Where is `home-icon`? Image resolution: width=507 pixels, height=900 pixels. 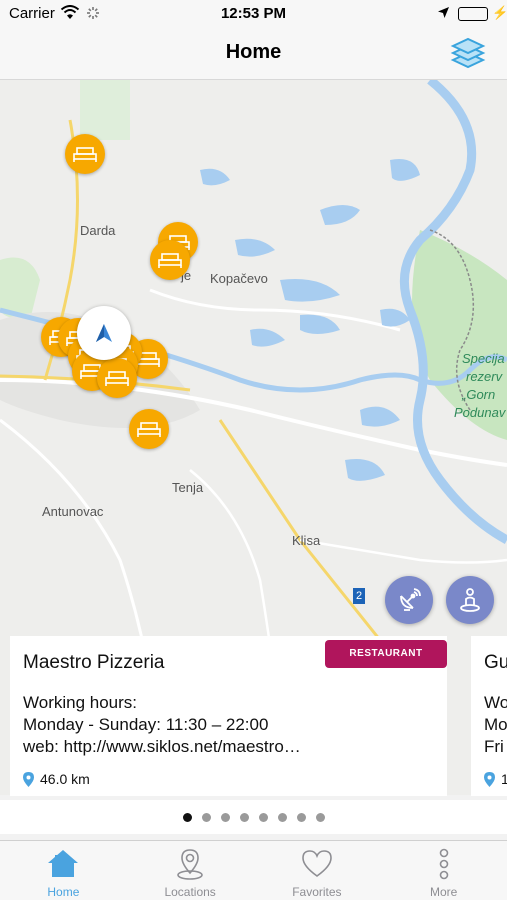 home-icon is located at coordinates (63, 863).